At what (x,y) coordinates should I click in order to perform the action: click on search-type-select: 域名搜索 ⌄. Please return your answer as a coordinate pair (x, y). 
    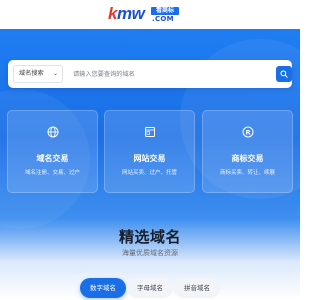
    Looking at the image, I should click on (38, 74).